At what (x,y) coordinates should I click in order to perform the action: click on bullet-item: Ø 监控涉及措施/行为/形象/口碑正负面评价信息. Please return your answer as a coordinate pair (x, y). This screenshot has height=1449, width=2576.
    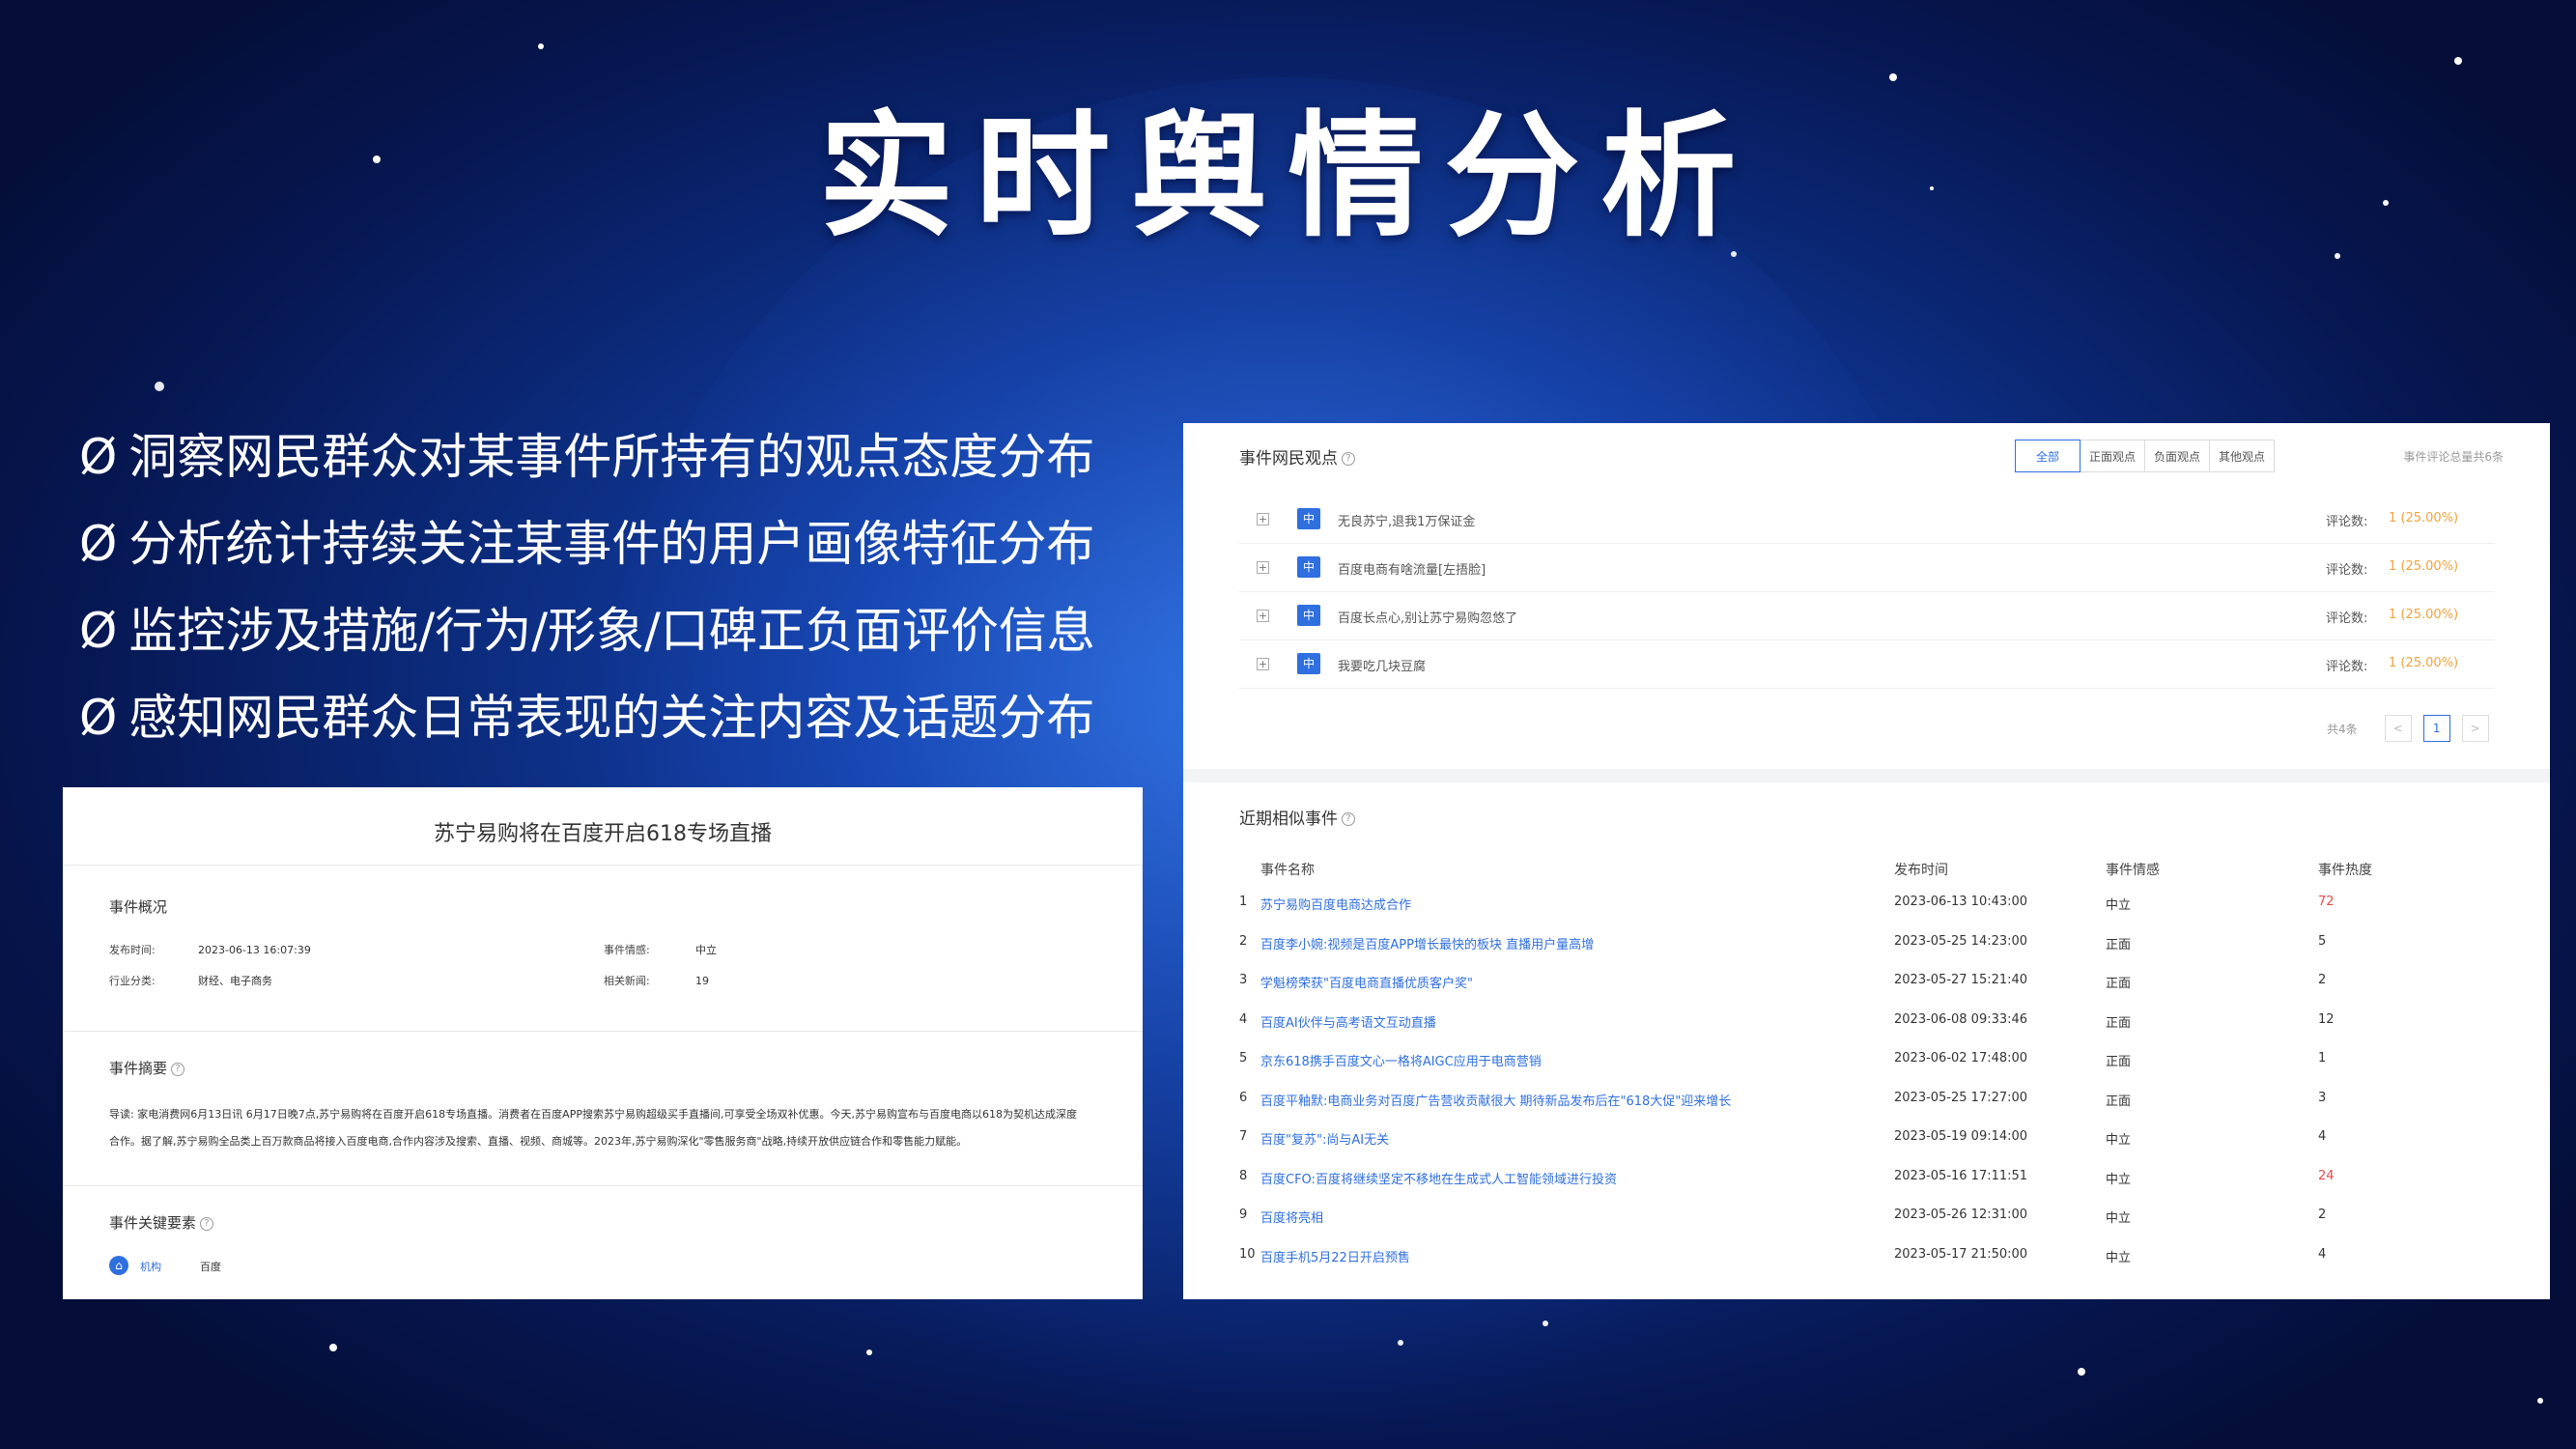
    Looking at the image, I should click on (587, 630).